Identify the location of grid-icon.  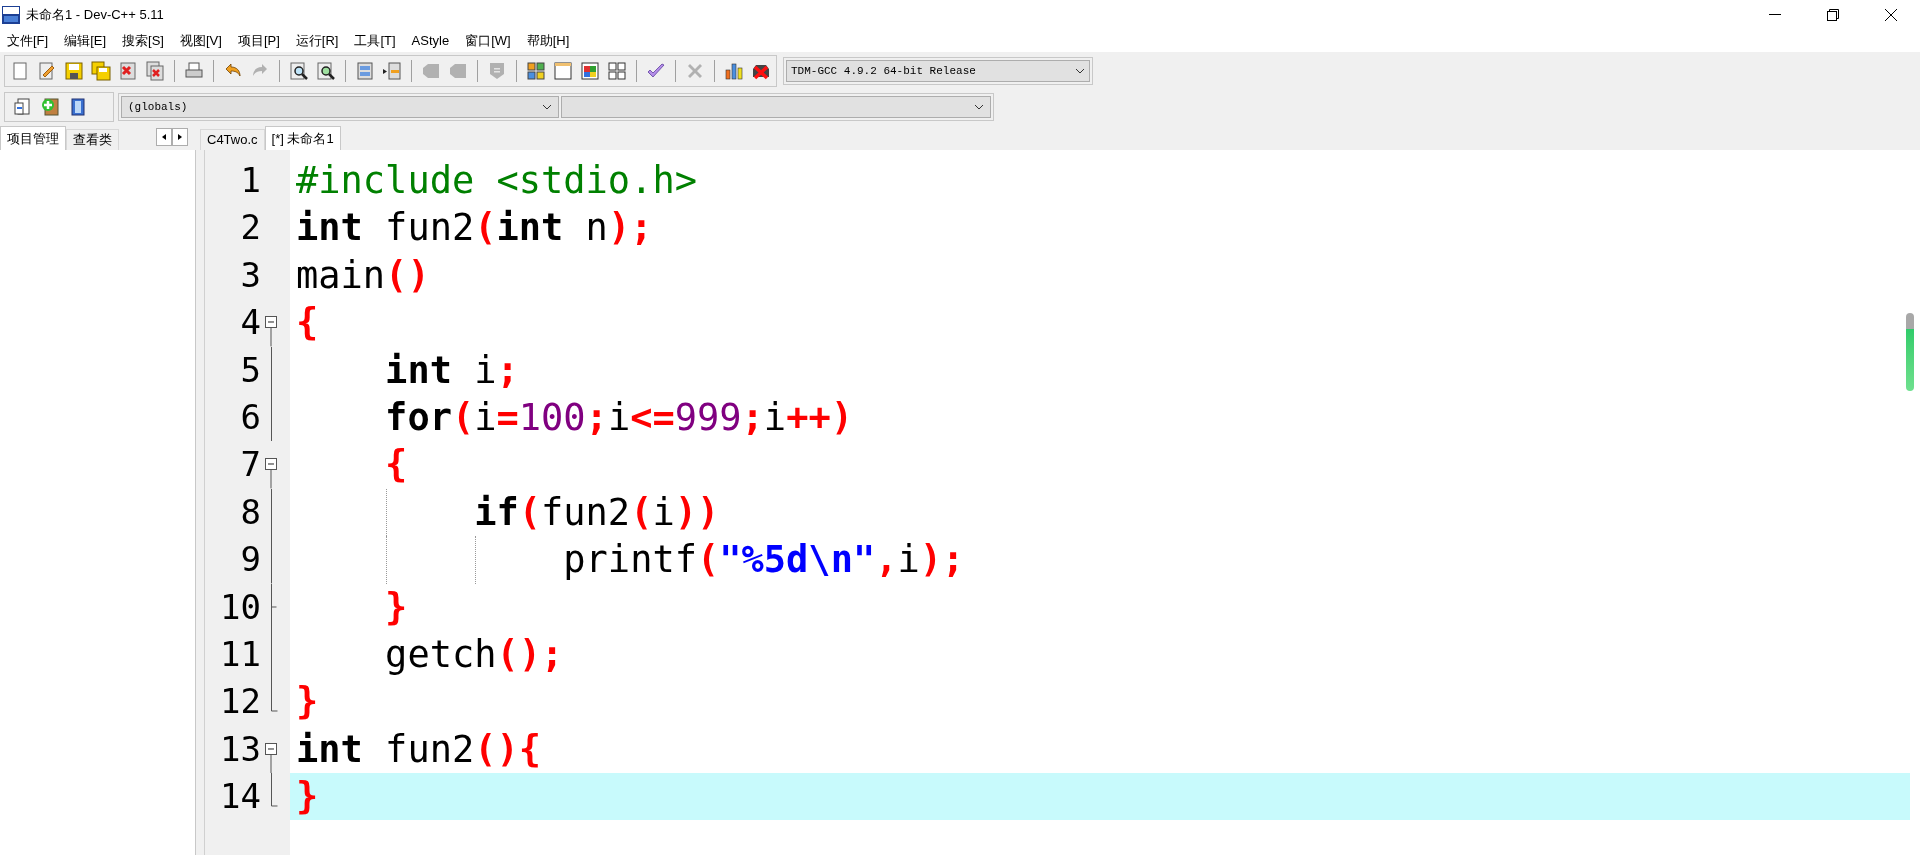
(617, 71).